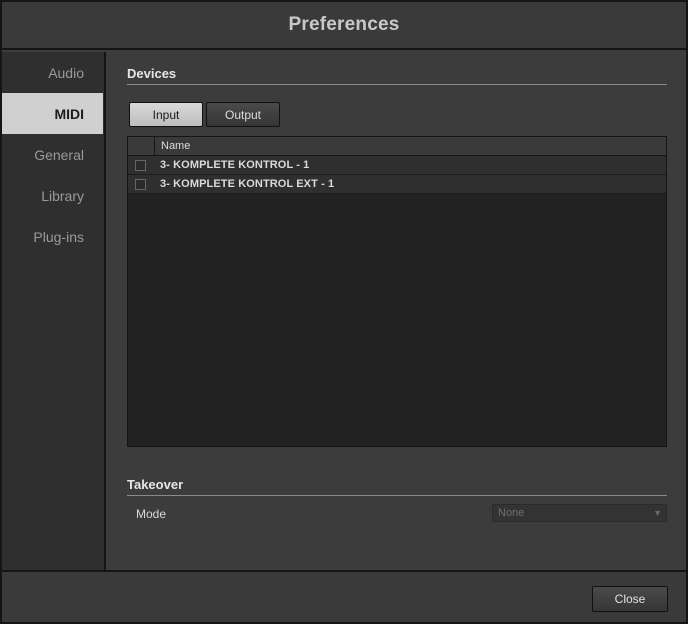  What do you see at coordinates (52, 236) in the screenshot?
I see `sidebar-item-plug-ins: Plug-ins` at bounding box center [52, 236].